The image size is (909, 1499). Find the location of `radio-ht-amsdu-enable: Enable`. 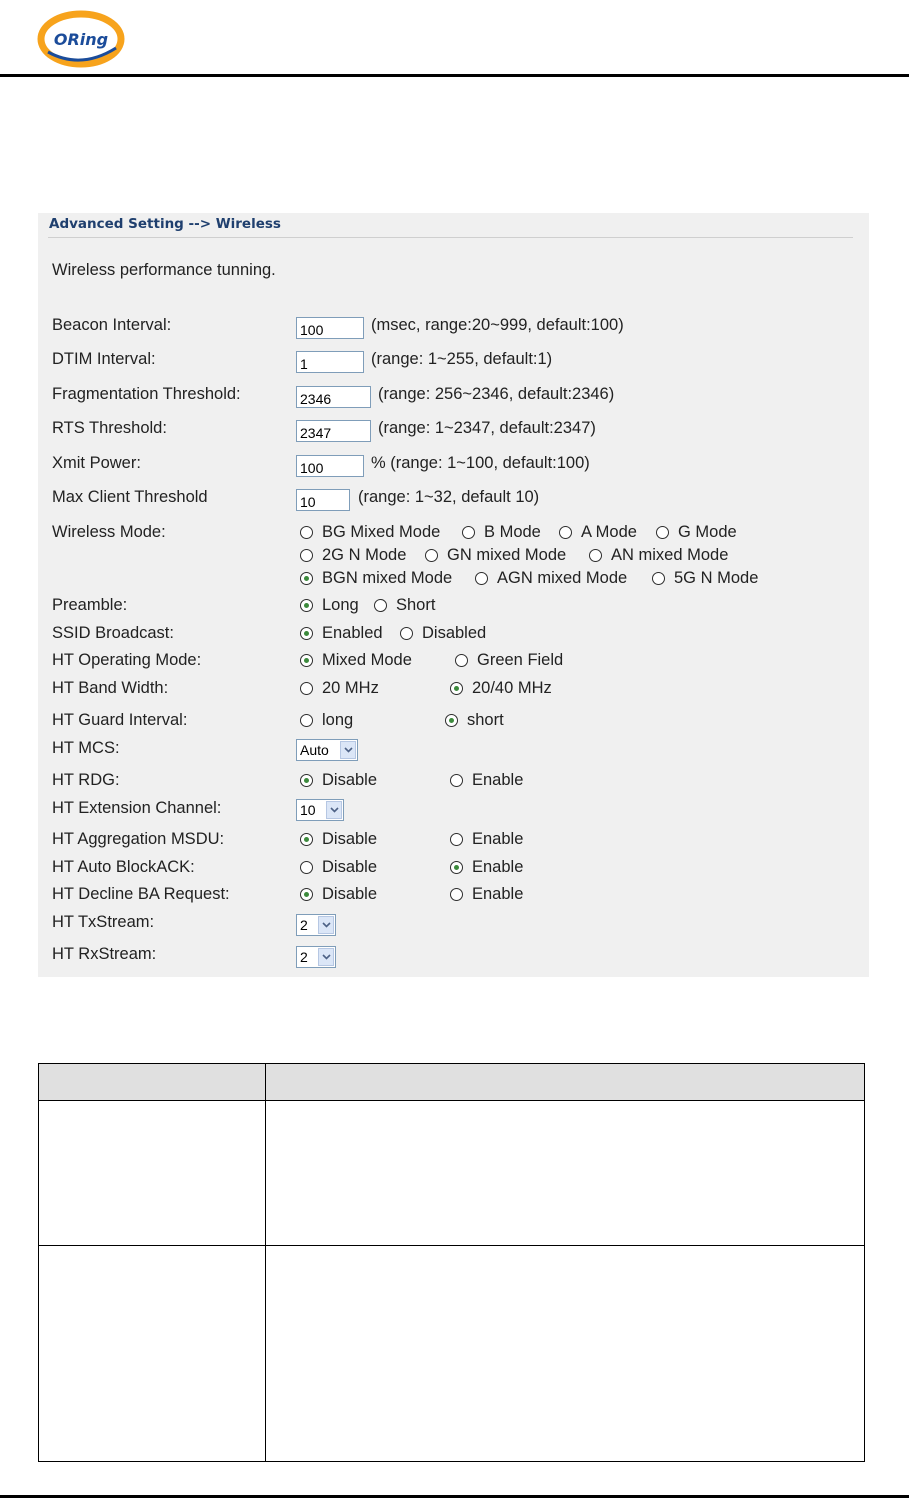

radio-ht-amsdu-enable: Enable is located at coordinates (486, 839).